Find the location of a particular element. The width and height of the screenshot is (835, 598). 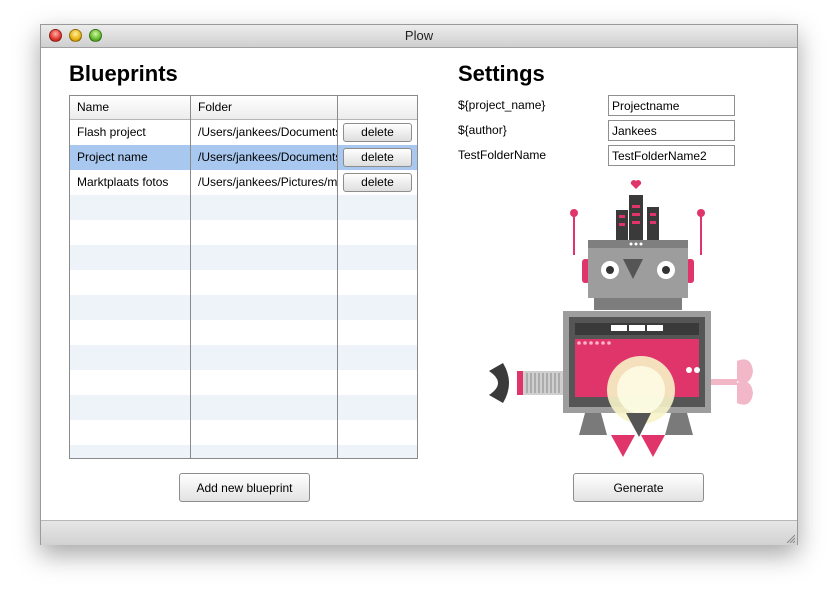

blueprint-folder-cell: /Users/jankees/Pictures/marktplaats is located at coordinates (267, 182).